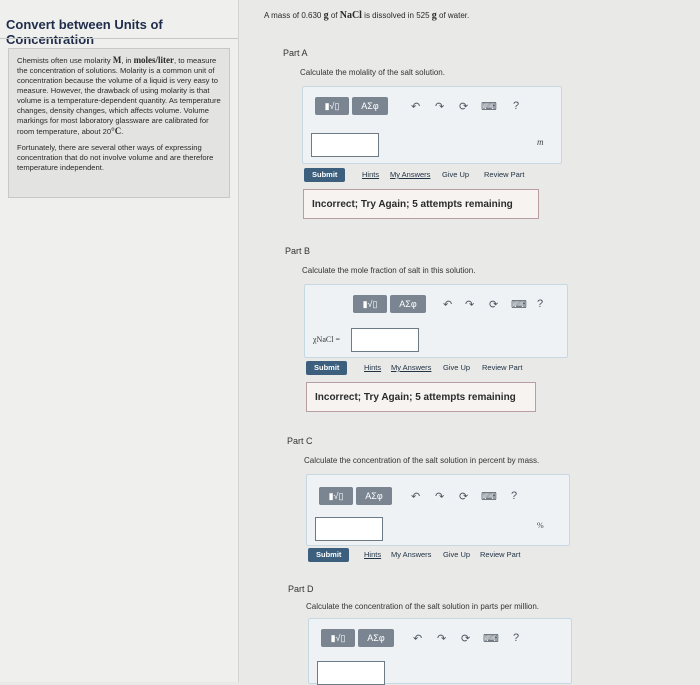 The height and width of the screenshot is (685, 700). I want to click on part-b-answer-box: ▮√▯ ΑΣφ ↶ ↷ ⟳ ⌨ ? χNaCl =, so click(436, 321).